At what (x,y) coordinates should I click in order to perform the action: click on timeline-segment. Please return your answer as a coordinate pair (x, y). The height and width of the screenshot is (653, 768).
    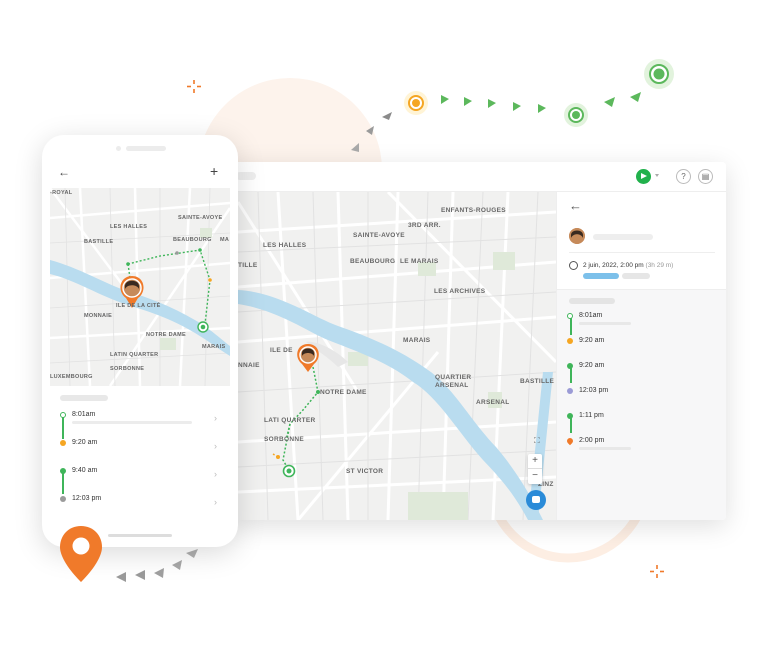
    Looking at the image, I should click on (571, 326).